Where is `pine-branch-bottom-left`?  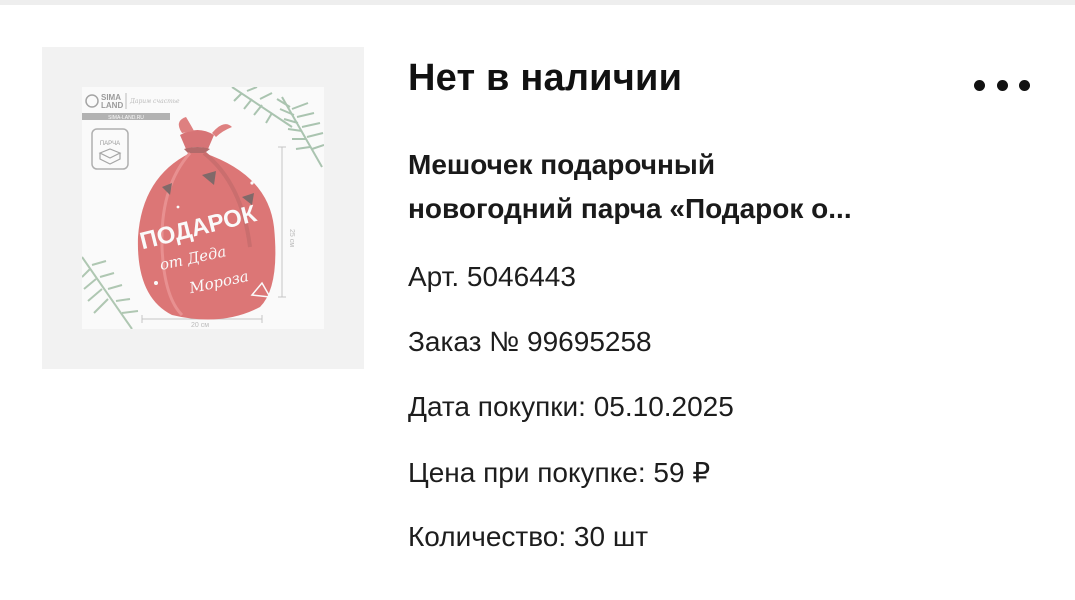 pine-branch-bottom-left is located at coordinates (110, 292).